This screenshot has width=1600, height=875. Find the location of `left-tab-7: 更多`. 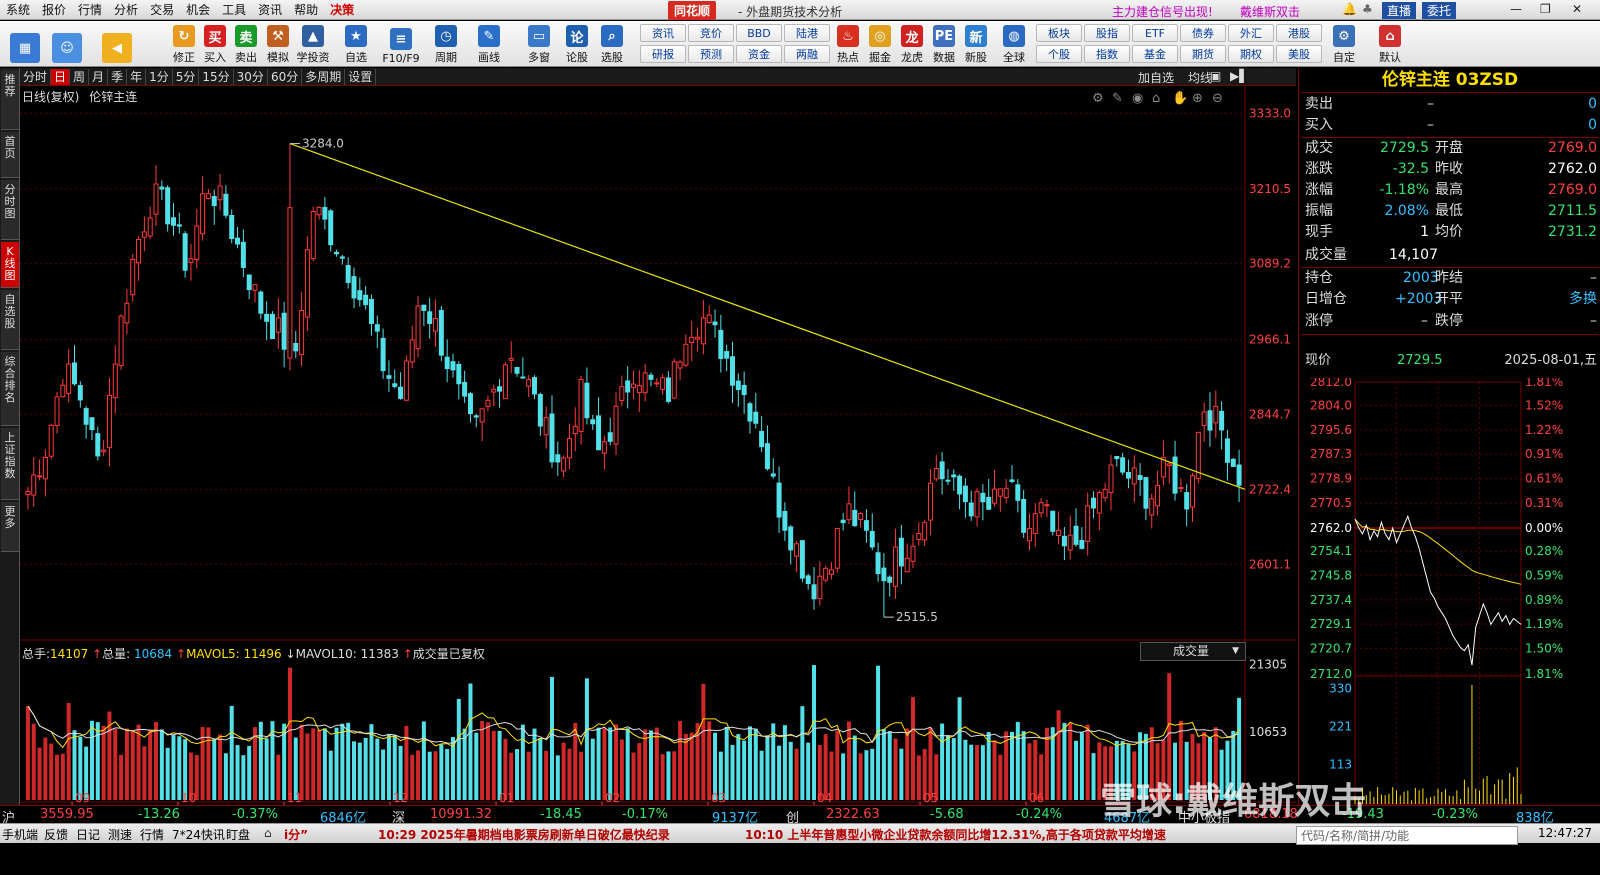

left-tab-7: 更多 is located at coordinates (10, 527).